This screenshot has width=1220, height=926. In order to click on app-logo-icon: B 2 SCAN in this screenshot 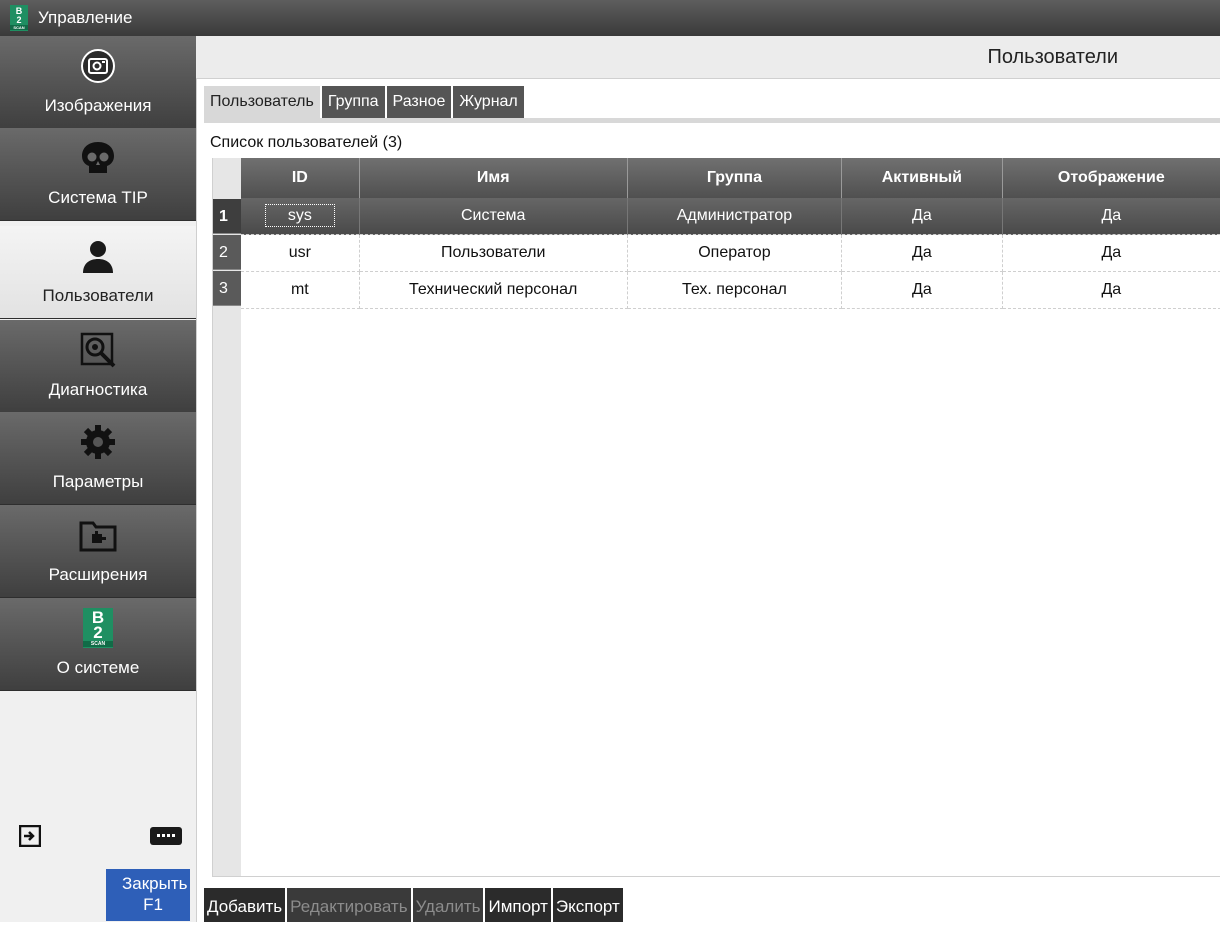, I will do `click(19, 18)`.